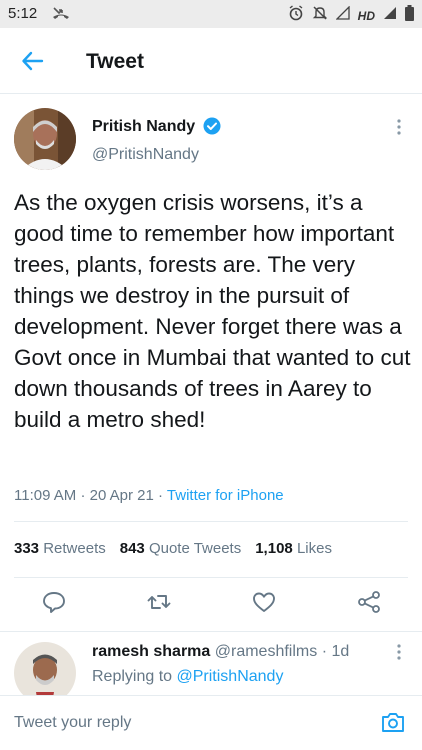 Image resolution: width=422 pixels, height=750 pixels. What do you see at coordinates (115, 61) in the screenshot?
I see `page-title: Tweet` at bounding box center [115, 61].